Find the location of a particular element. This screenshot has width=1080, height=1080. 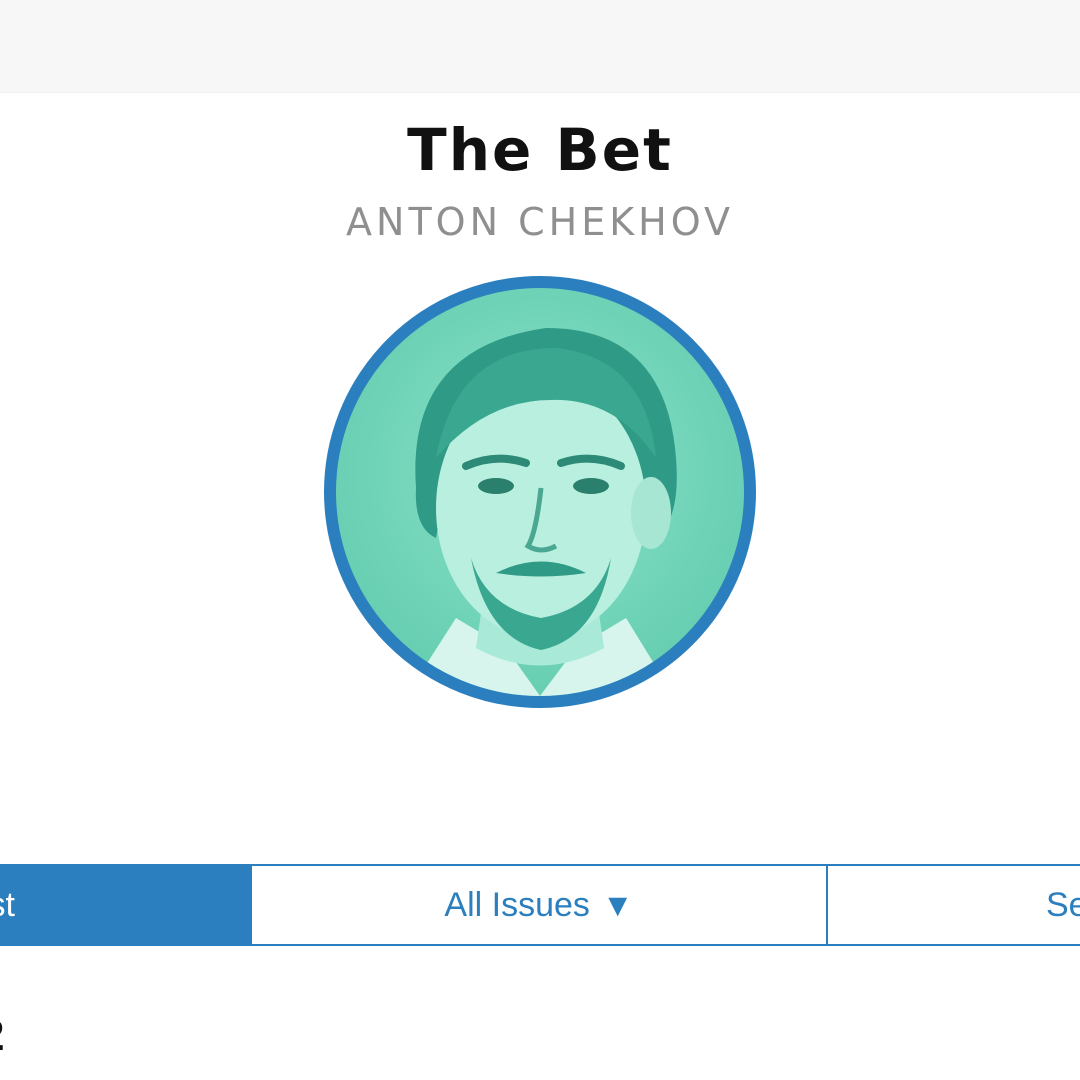

tab-all-issues: All Issues ▼ is located at coordinates (539, 905).